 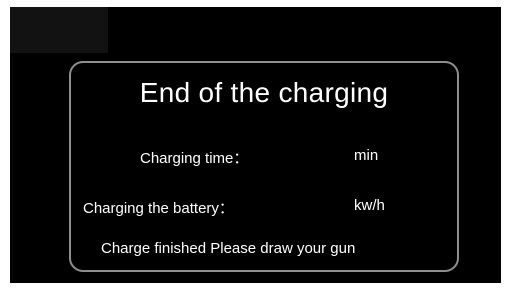 I want to click on status-message: Charge finished Please draw your gun, so click(x=228, y=248).